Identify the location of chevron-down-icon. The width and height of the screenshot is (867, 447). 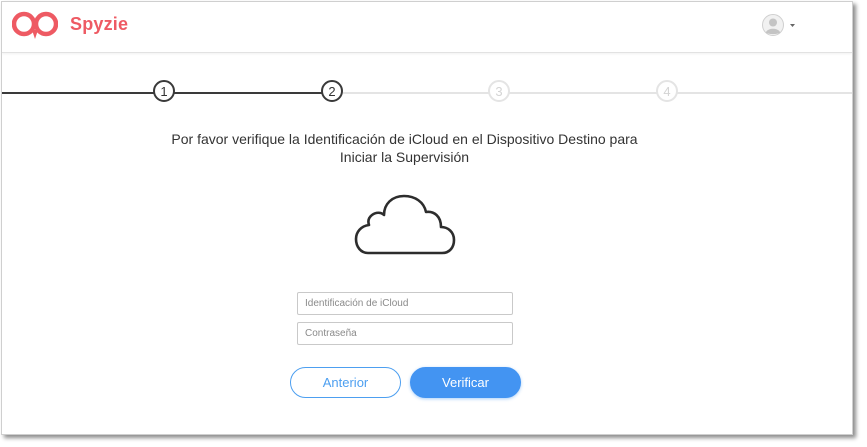
(792, 25).